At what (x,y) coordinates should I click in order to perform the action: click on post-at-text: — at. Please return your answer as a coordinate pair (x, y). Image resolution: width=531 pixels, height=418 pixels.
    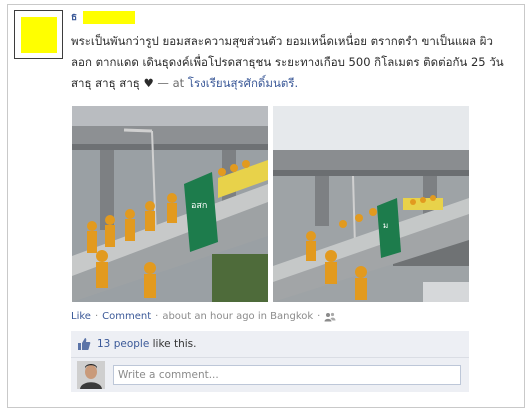
    Looking at the image, I should click on (170, 83).